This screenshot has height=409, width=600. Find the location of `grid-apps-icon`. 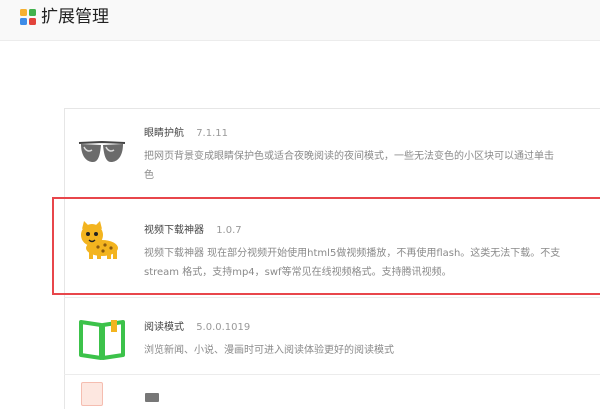

grid-apps-icon is located at coordinates (28, 17).